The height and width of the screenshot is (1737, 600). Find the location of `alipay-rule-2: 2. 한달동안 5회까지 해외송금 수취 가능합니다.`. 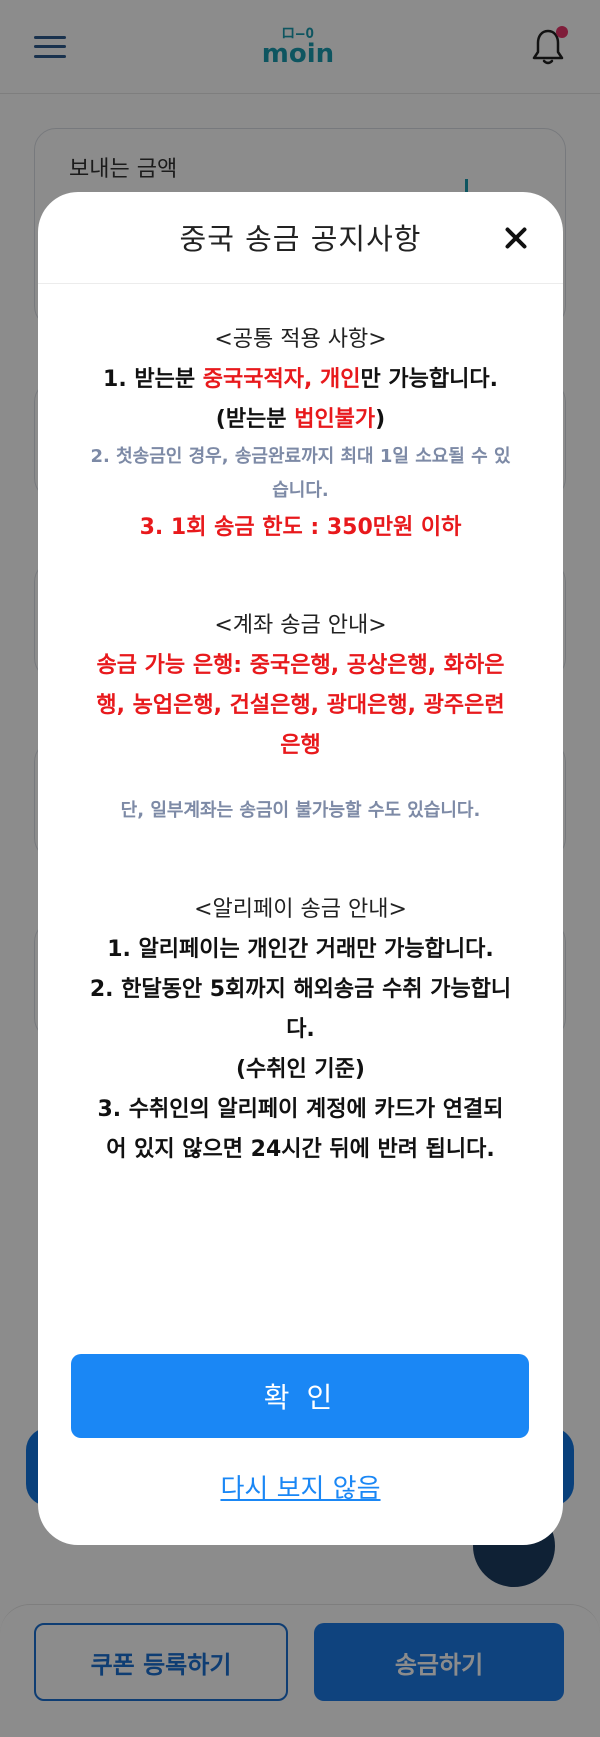

alipay-rule-2: 2. 한달동안 5회까지 해외송금 수취 가능합니다. is located at coordinates (300, 1009).